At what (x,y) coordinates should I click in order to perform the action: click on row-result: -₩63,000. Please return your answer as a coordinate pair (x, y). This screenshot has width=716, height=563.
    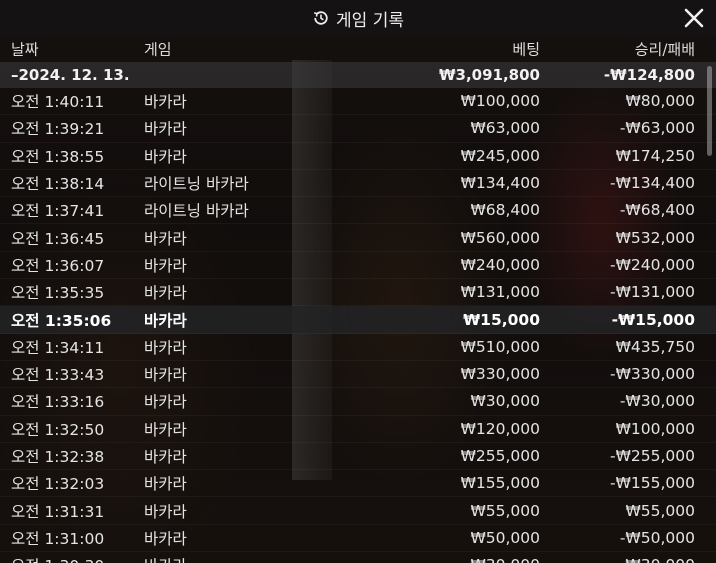
    Looking at the image, I should click on (657, 128).